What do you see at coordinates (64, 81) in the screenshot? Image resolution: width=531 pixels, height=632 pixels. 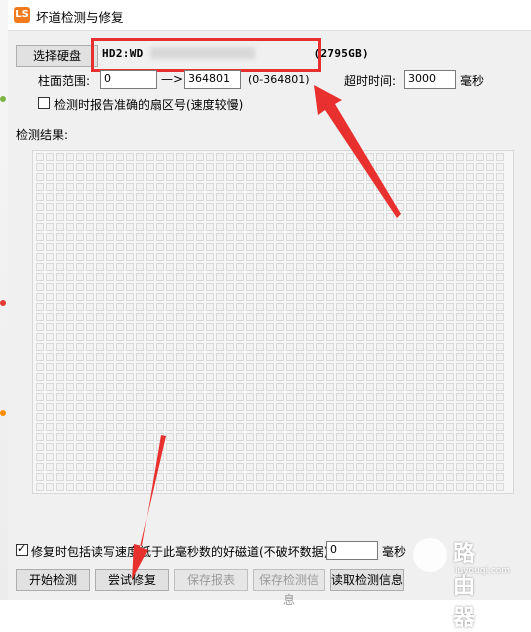 I see `range-label: 柱面范围:` at bounding box center [64, 81].